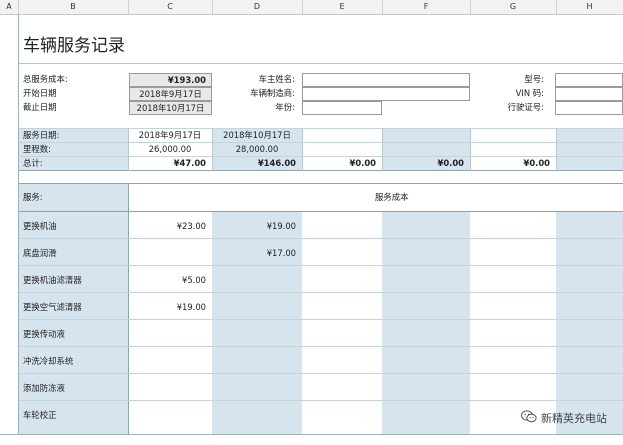  What do you see at coordinates (470, 149) in the screenshot?
I see `band-divider-g` at bounding box center [470, 149].